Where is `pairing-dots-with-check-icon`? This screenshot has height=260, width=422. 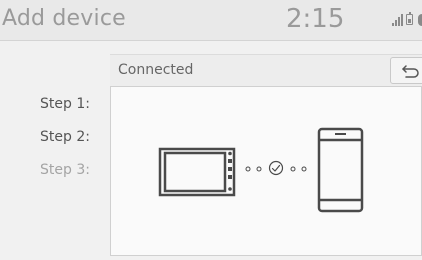 pairing-dots-with-check-icon is located at coordinates (276, 168).